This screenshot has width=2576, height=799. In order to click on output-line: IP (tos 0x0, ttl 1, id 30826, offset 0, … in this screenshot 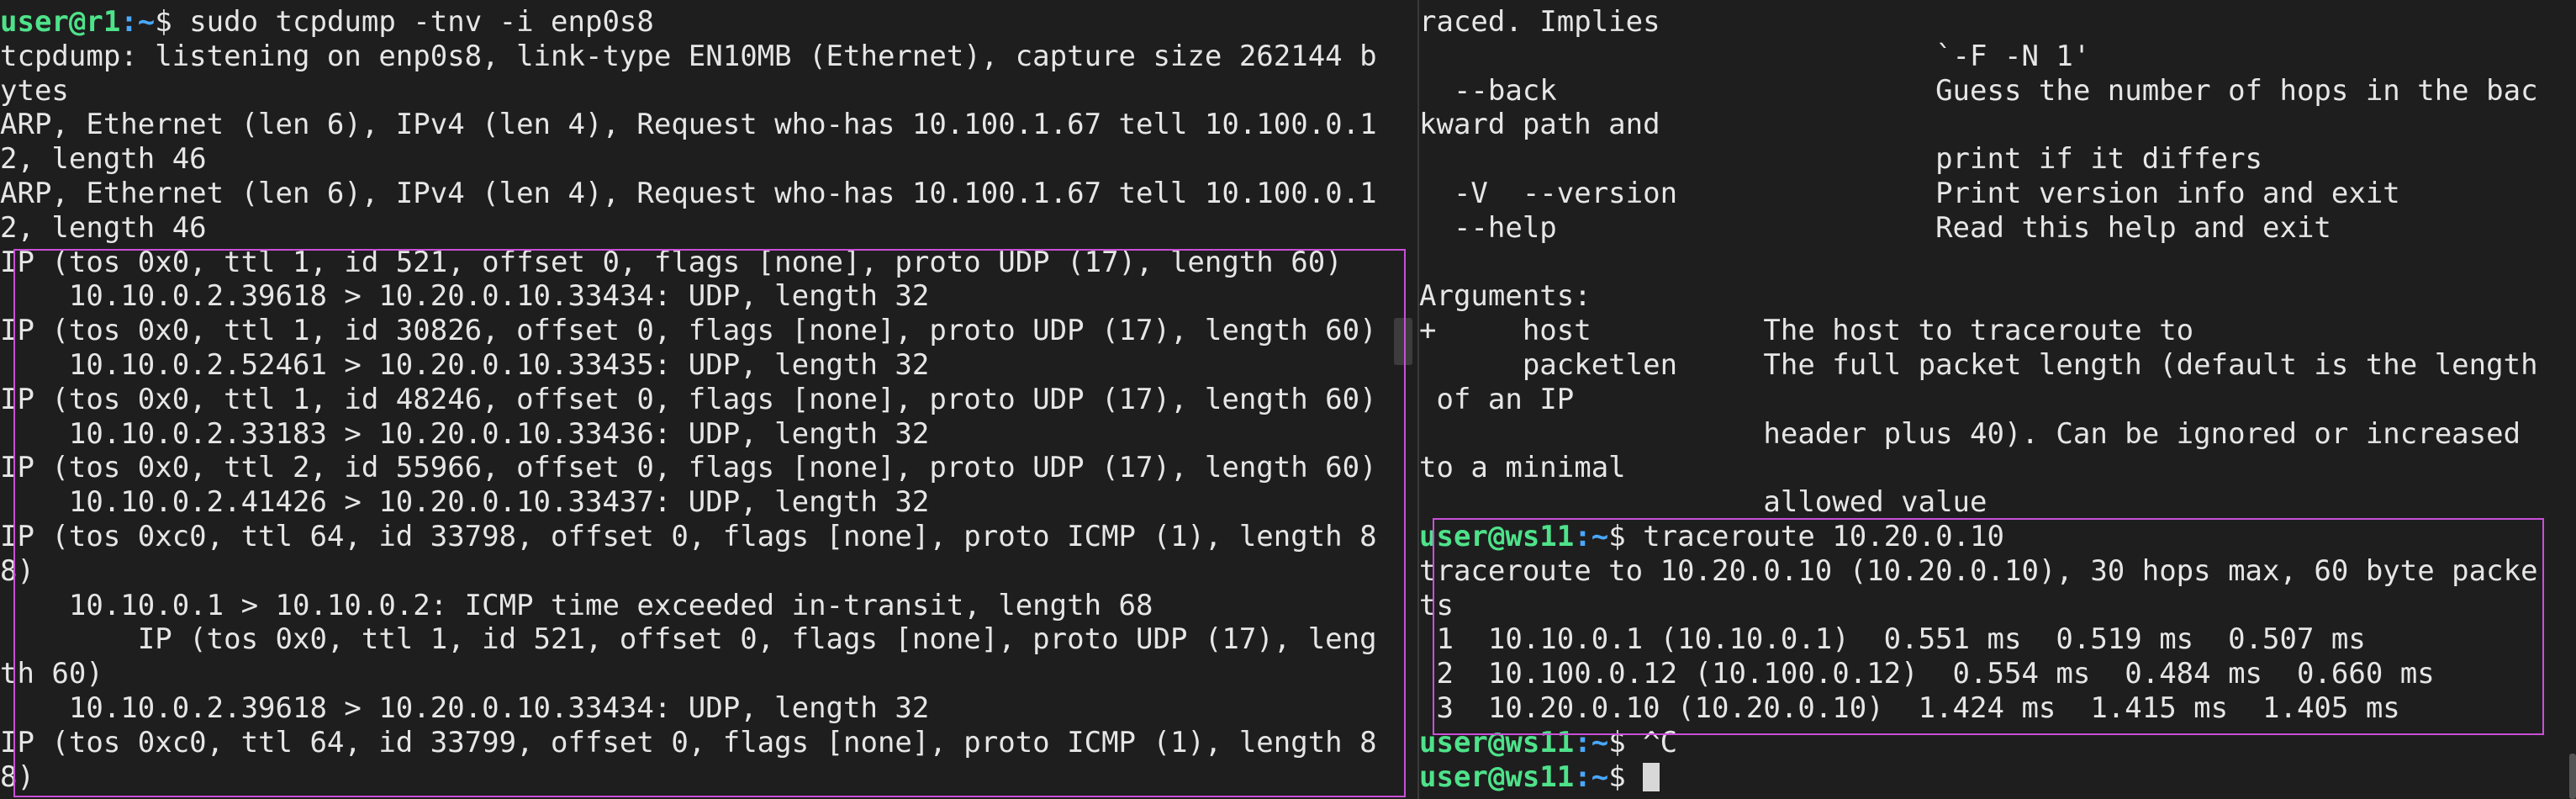, I will do `click(688, 331)`.